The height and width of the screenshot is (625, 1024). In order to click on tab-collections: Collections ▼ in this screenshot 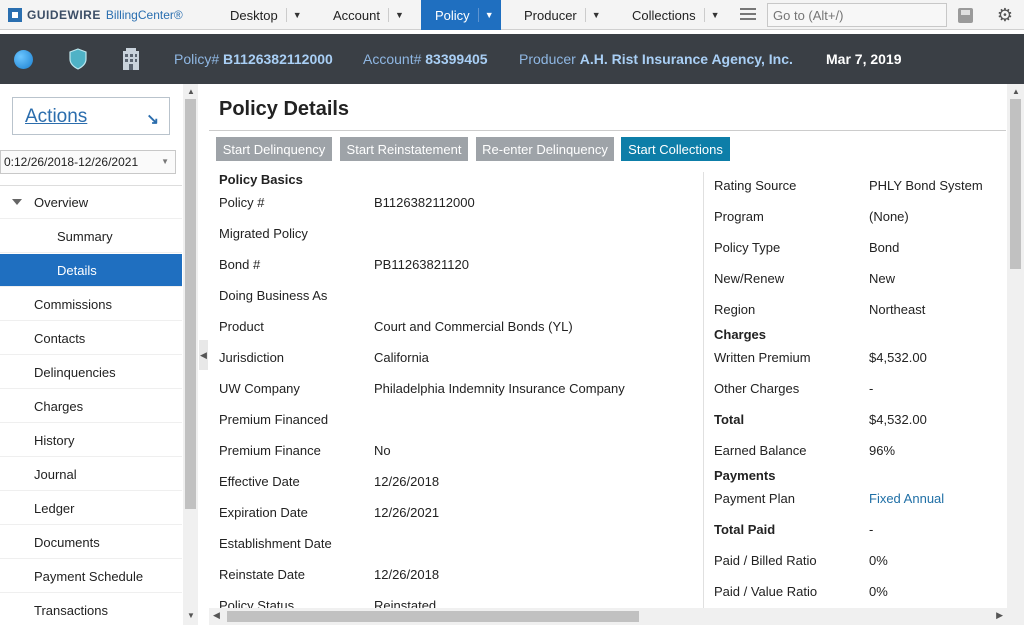, I will do `click(670, 15)`.